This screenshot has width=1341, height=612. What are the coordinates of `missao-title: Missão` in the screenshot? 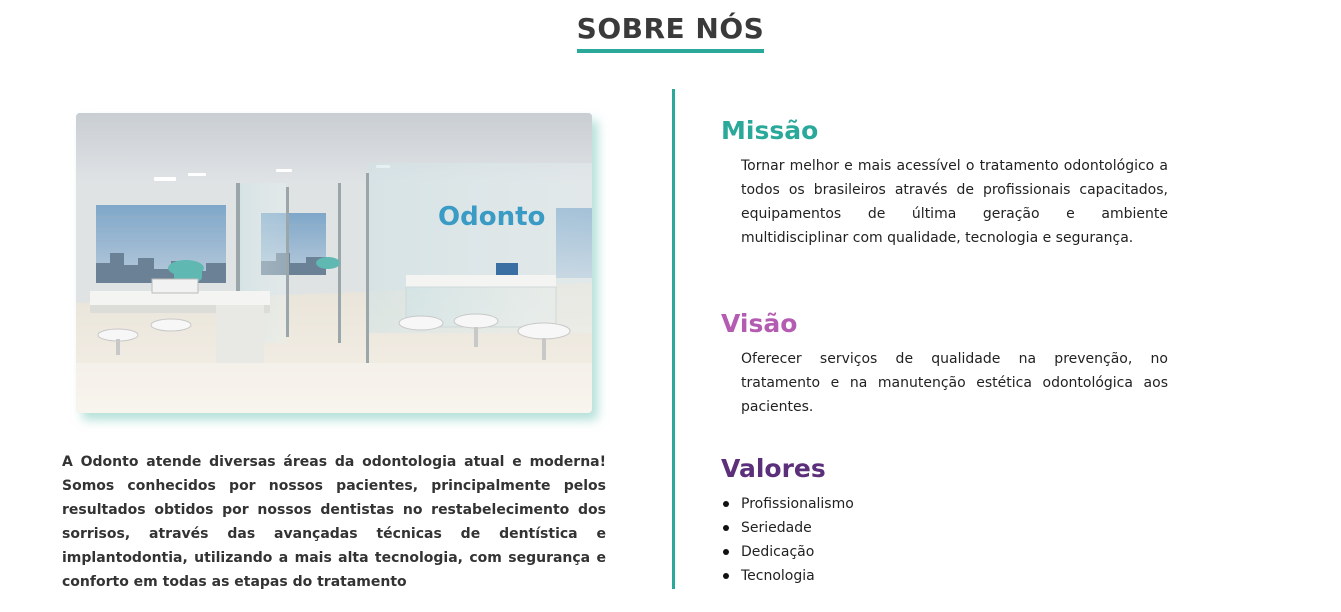 It's located at (770, 130).